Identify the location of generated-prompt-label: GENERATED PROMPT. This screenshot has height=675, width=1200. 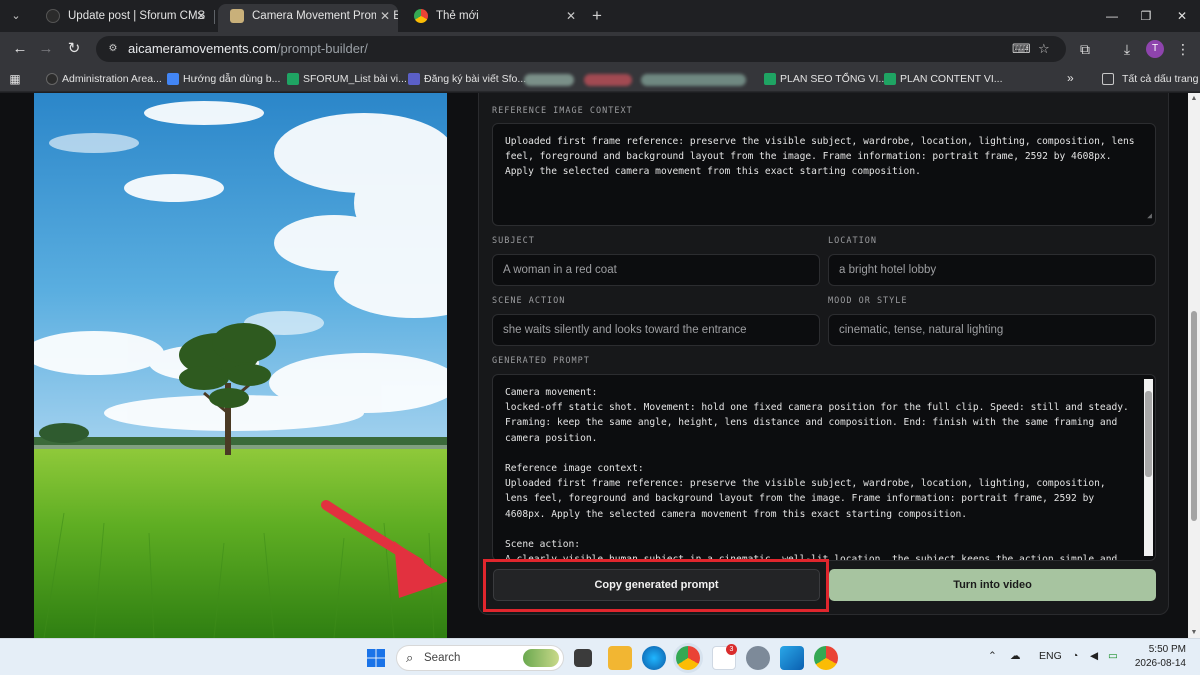
(541, 361).